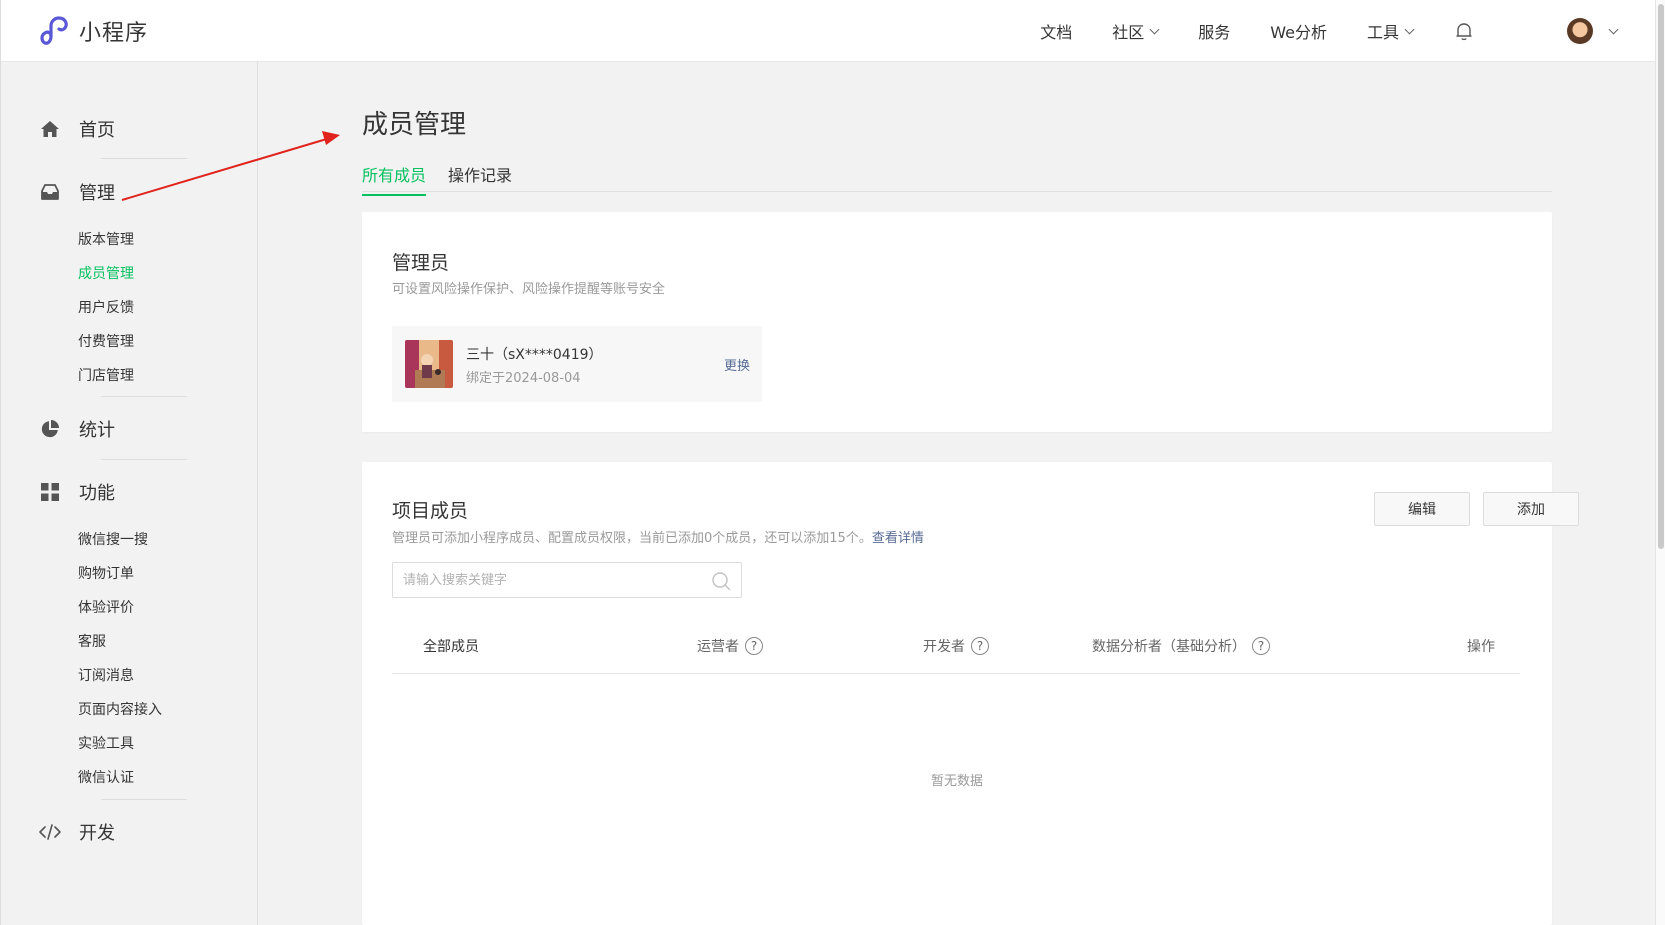 The height and width of the screenshot is (925, 1665). Describe the element at coordinates (1422, 509) in the screenshot. I see `edit-button: 编辑` at that location.